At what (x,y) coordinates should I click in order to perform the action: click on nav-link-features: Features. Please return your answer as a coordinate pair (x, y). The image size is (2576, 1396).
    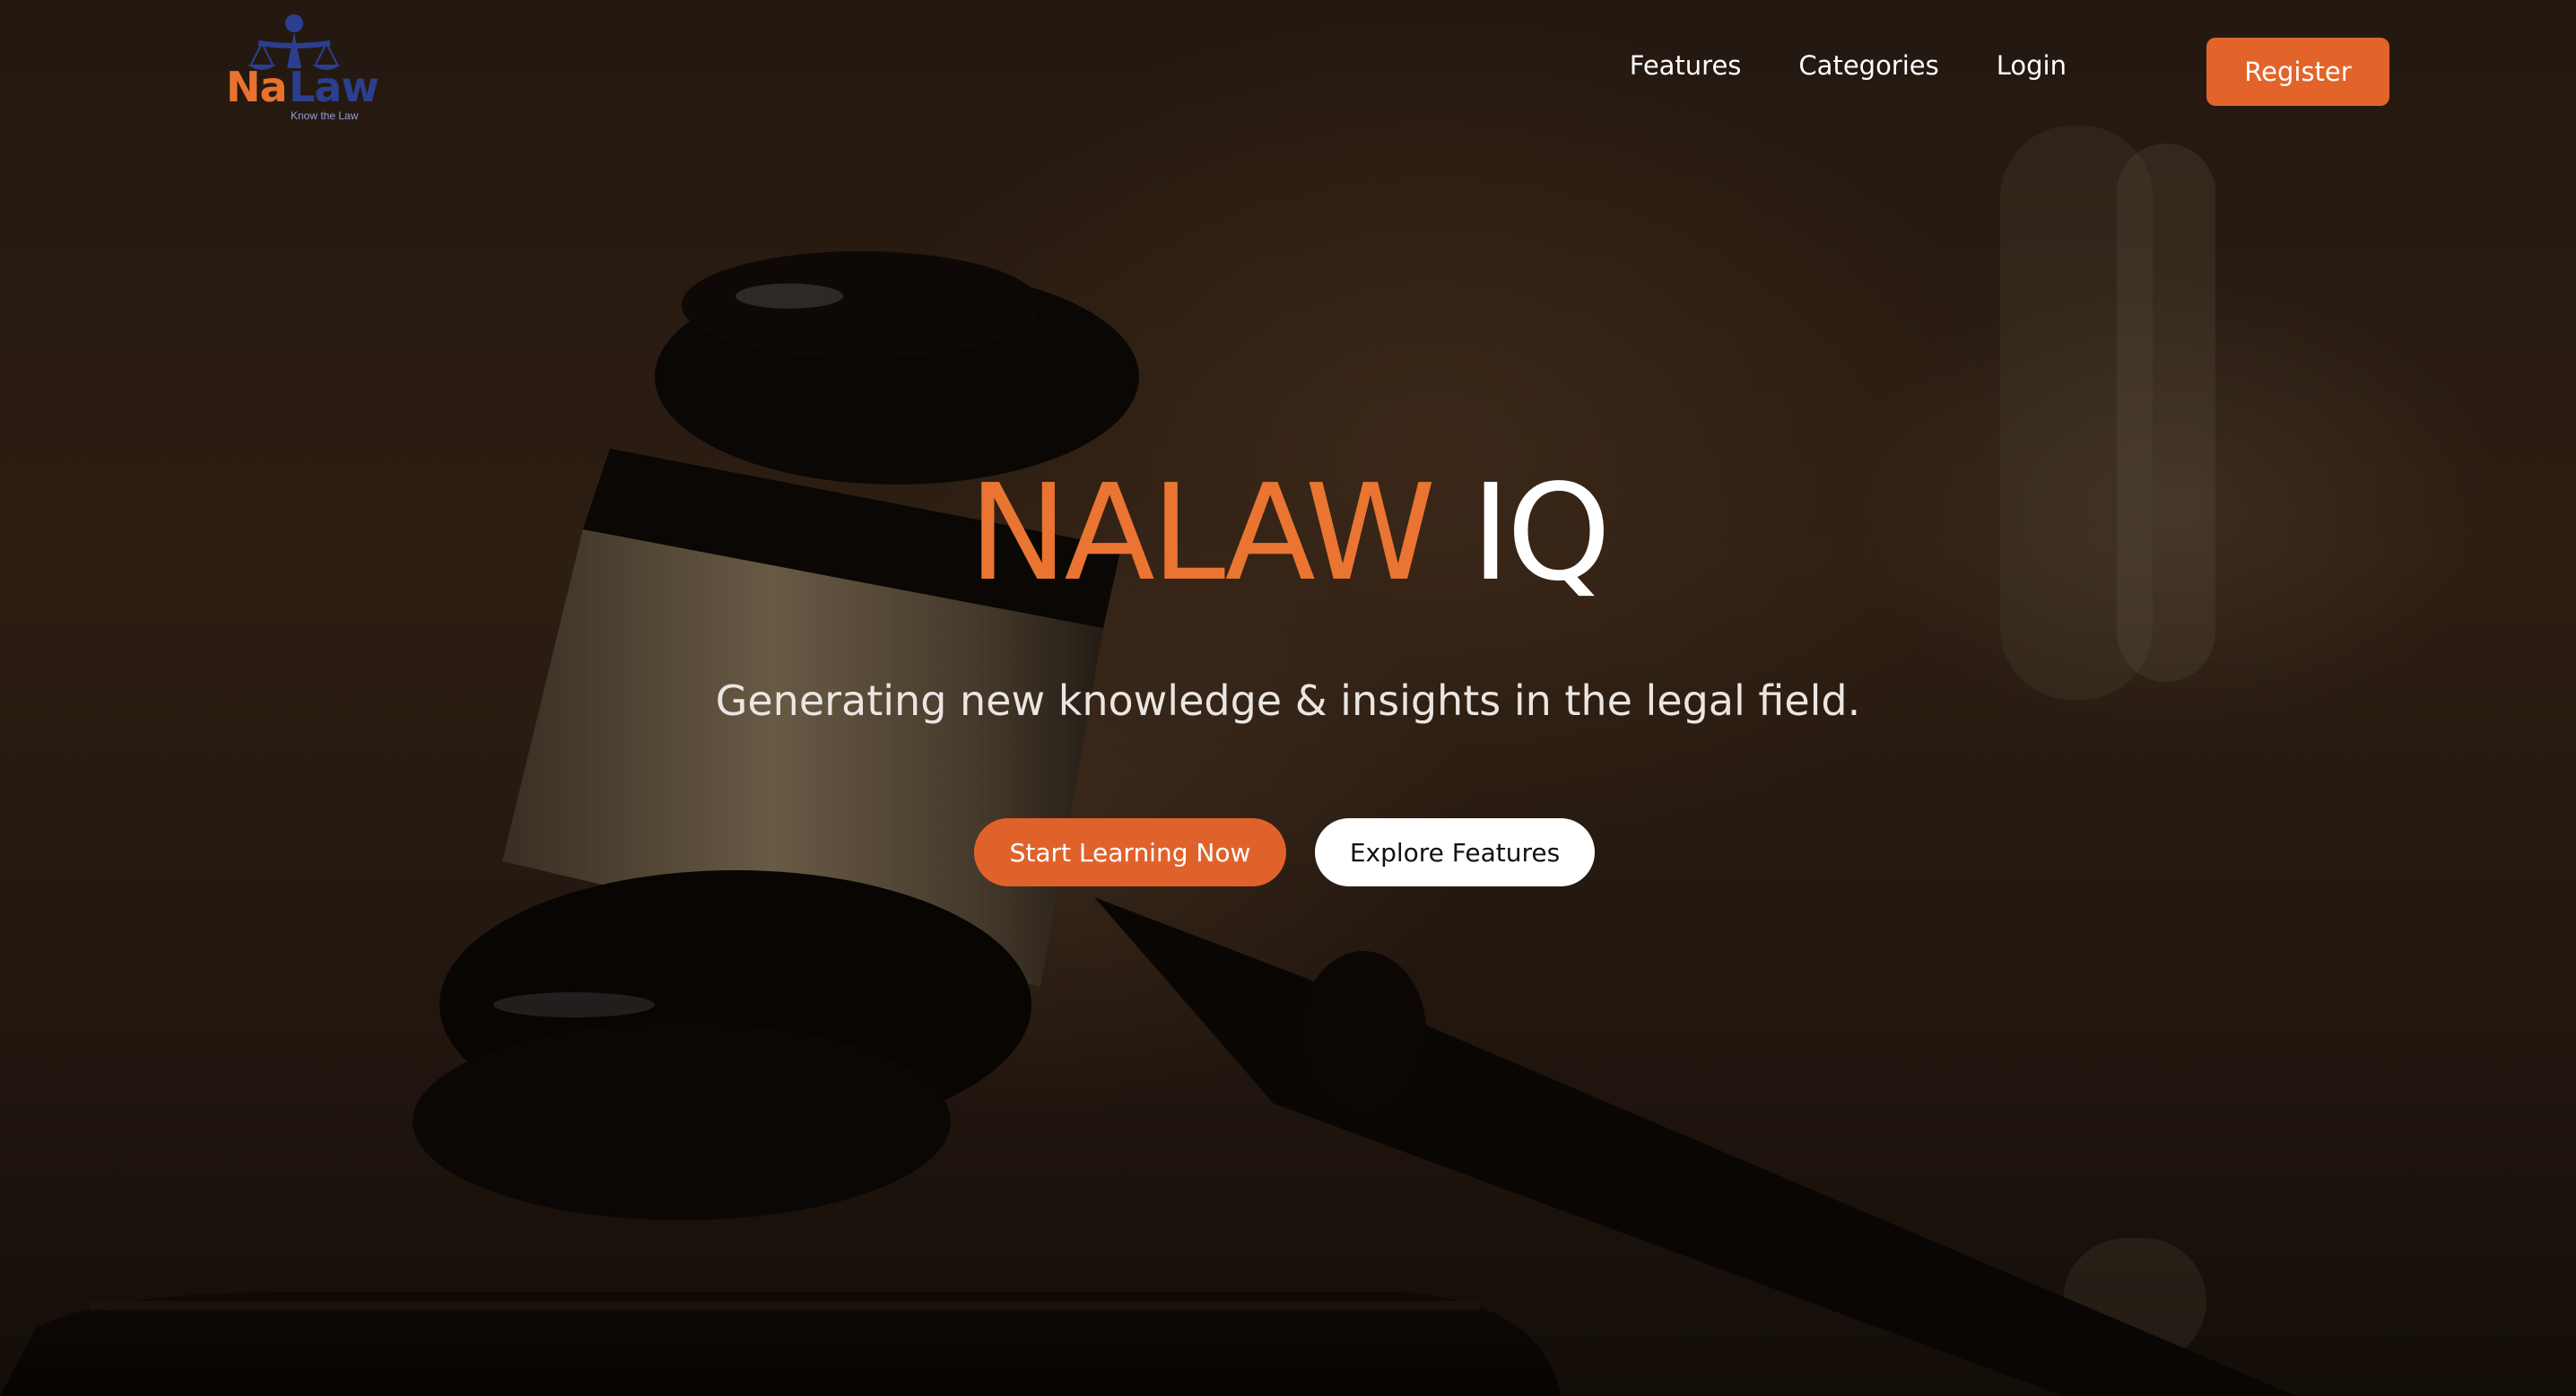
    Looking at the image, I should click on (1686, 65).